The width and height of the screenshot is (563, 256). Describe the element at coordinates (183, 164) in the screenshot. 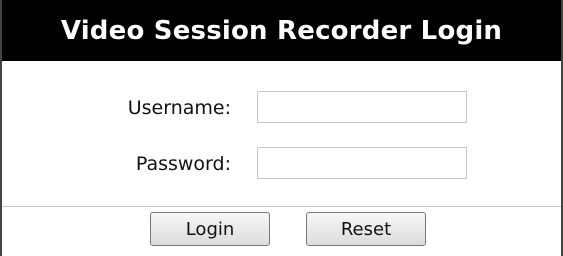

I see `password-label: Password:` at that location.